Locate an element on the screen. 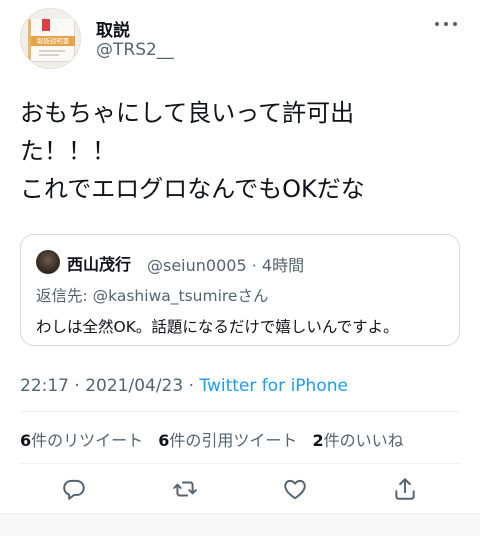 The image size is (480, 536). tweet-timestamp: 22:17 · 2021/04/23 · Twitter for iPhone is located at coordinates (184, 386).